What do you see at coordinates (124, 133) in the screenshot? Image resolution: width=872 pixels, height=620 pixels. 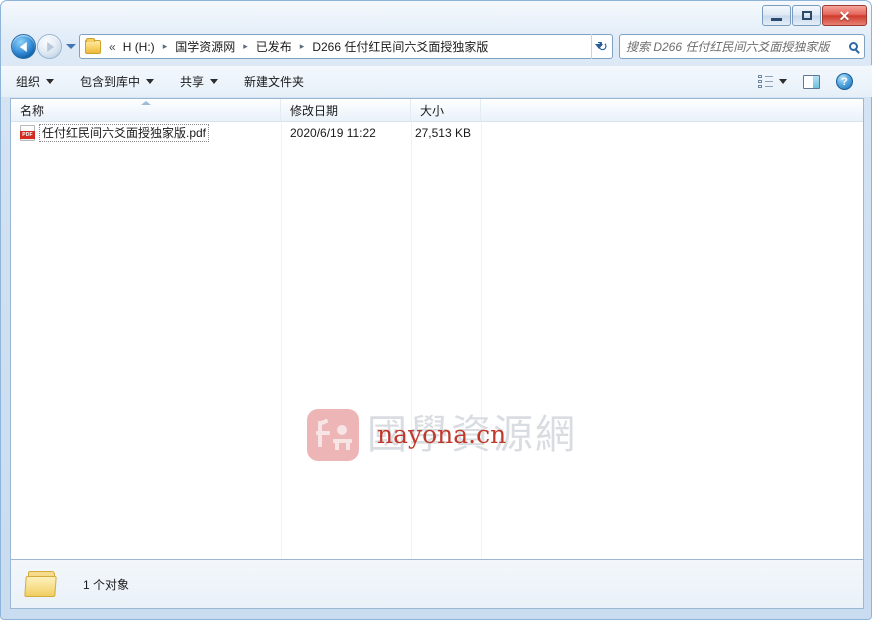 I see `file-name-label: 任付红民间六爻面授独家版.pdf` at bounding box center [124, 133].